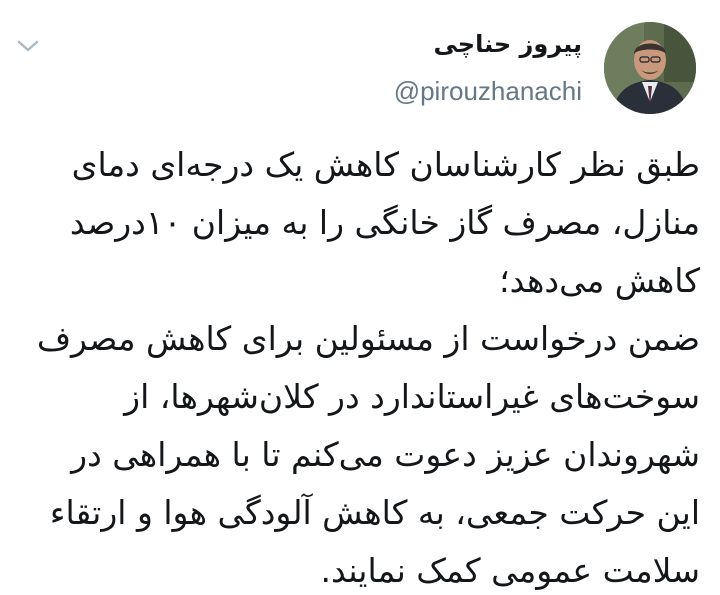 The image size is (720, 595). I want to click on author-block: پیروز حناچی @pirouzhanachi, so click(488, 67).